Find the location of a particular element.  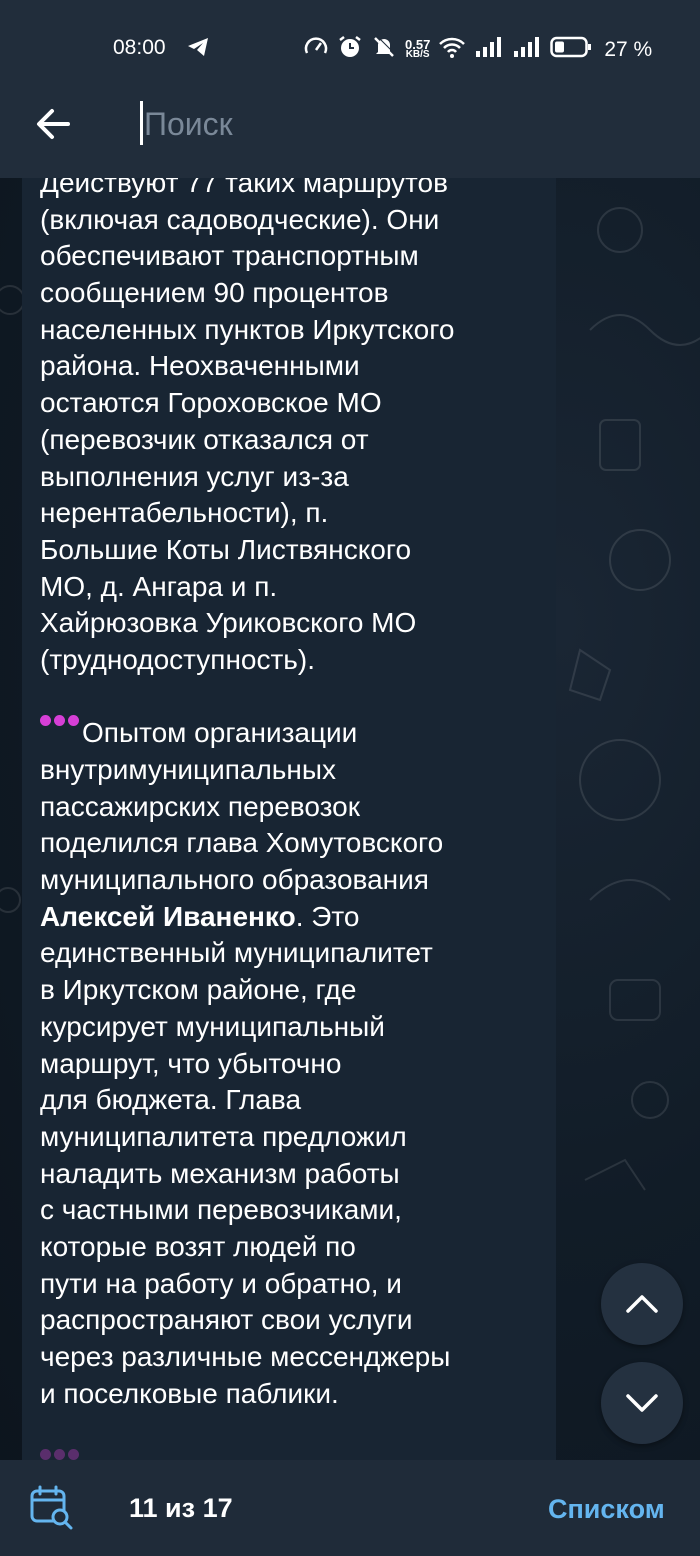

signal-icon is located at coordinates (489, 50).